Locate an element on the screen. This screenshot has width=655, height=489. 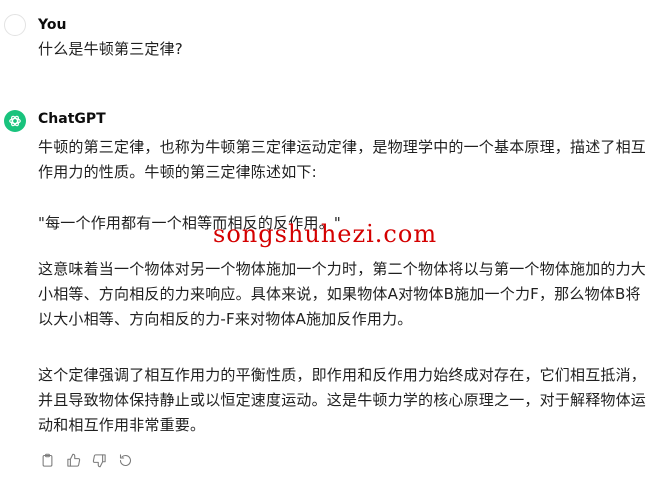
copy-button is located at coordinates (47, 460).